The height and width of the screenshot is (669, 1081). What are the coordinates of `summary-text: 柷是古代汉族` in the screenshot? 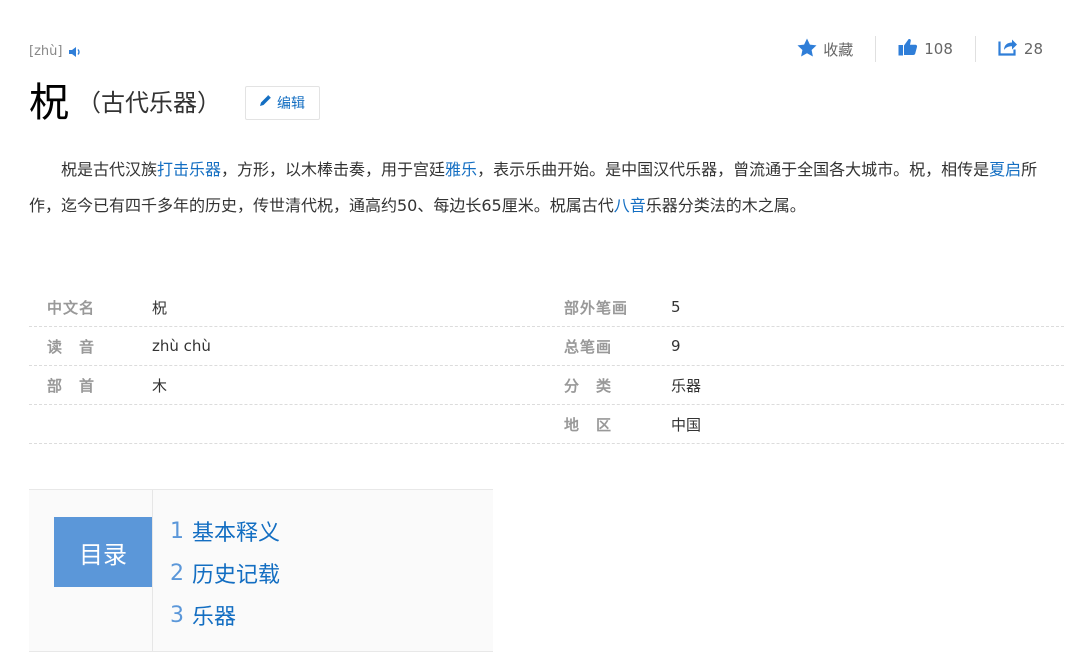 It's located at (109, 169).